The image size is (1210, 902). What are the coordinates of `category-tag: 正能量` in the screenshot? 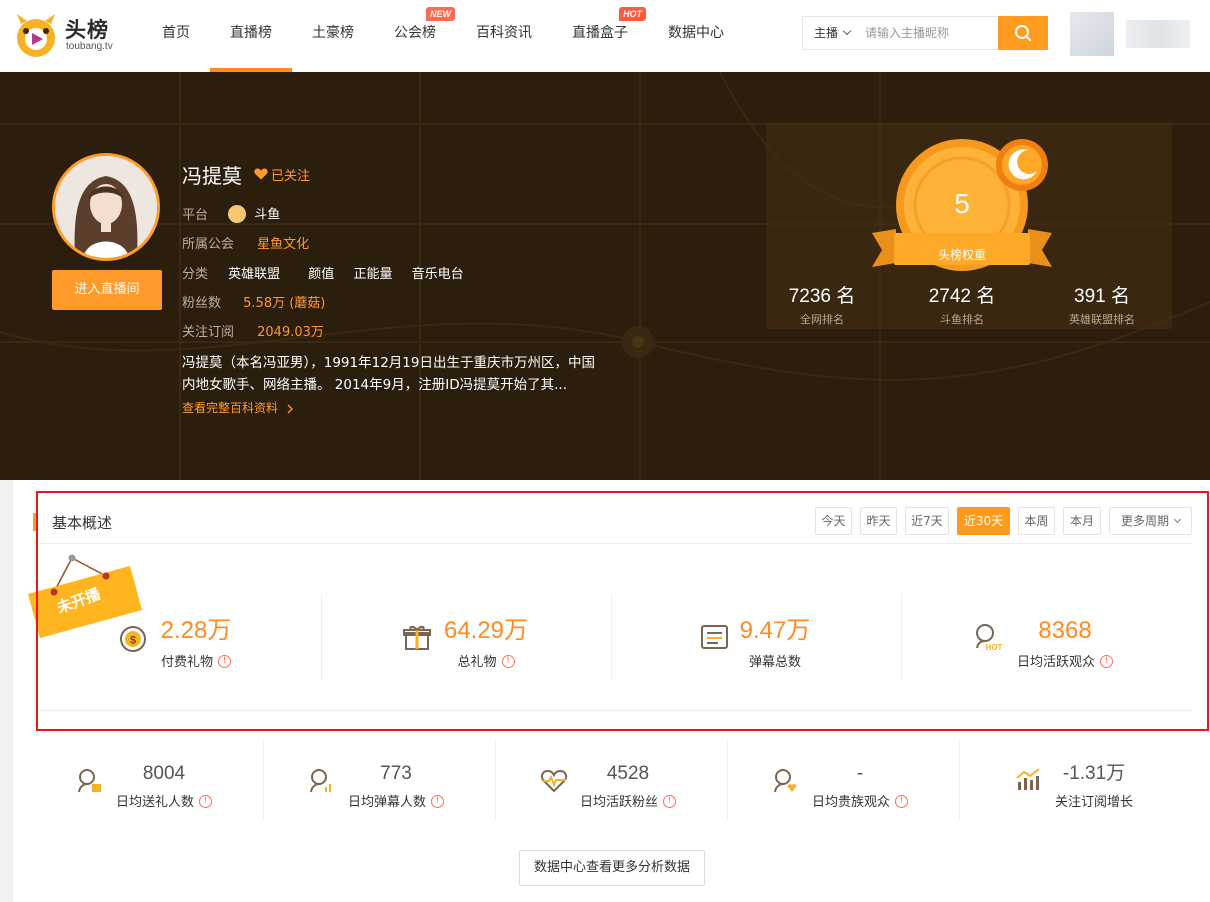 It's located at (372, 275).